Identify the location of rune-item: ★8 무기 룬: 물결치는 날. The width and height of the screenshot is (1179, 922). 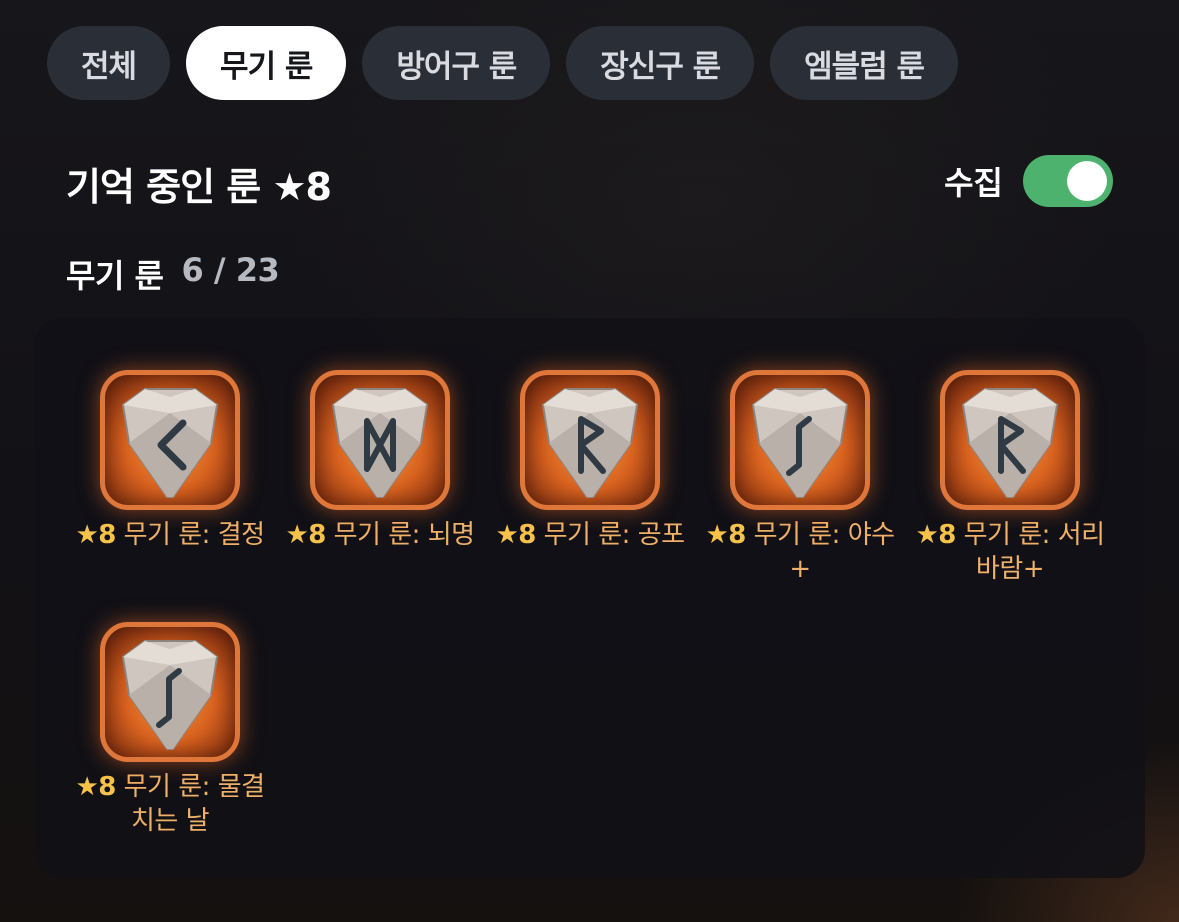
(170, 730).